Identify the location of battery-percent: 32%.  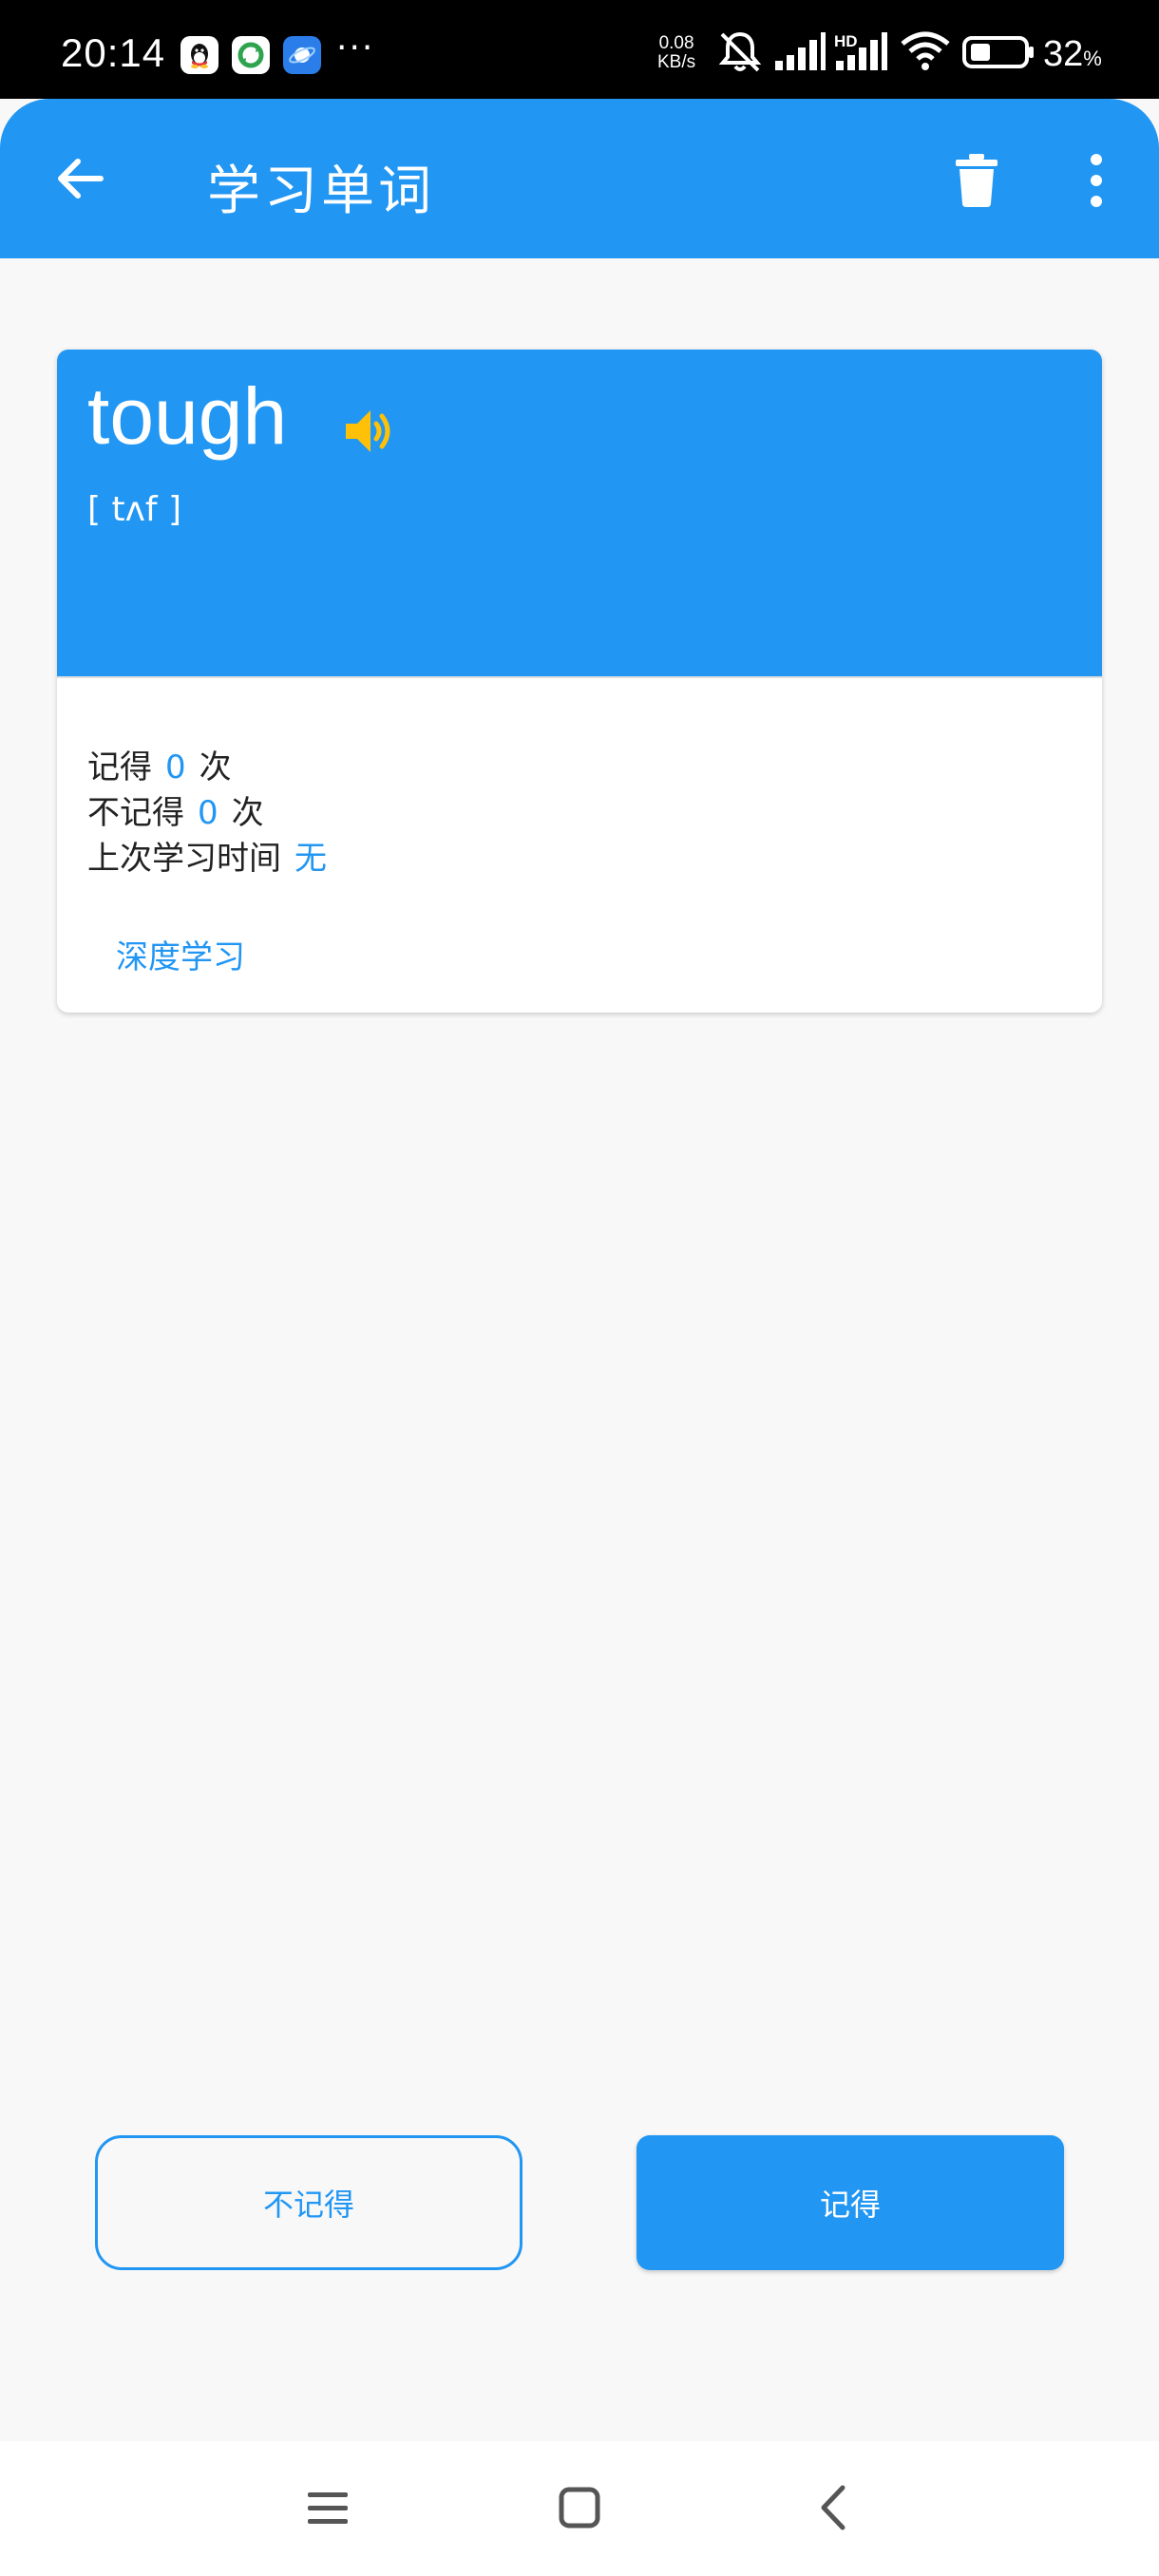
(1072, 54).